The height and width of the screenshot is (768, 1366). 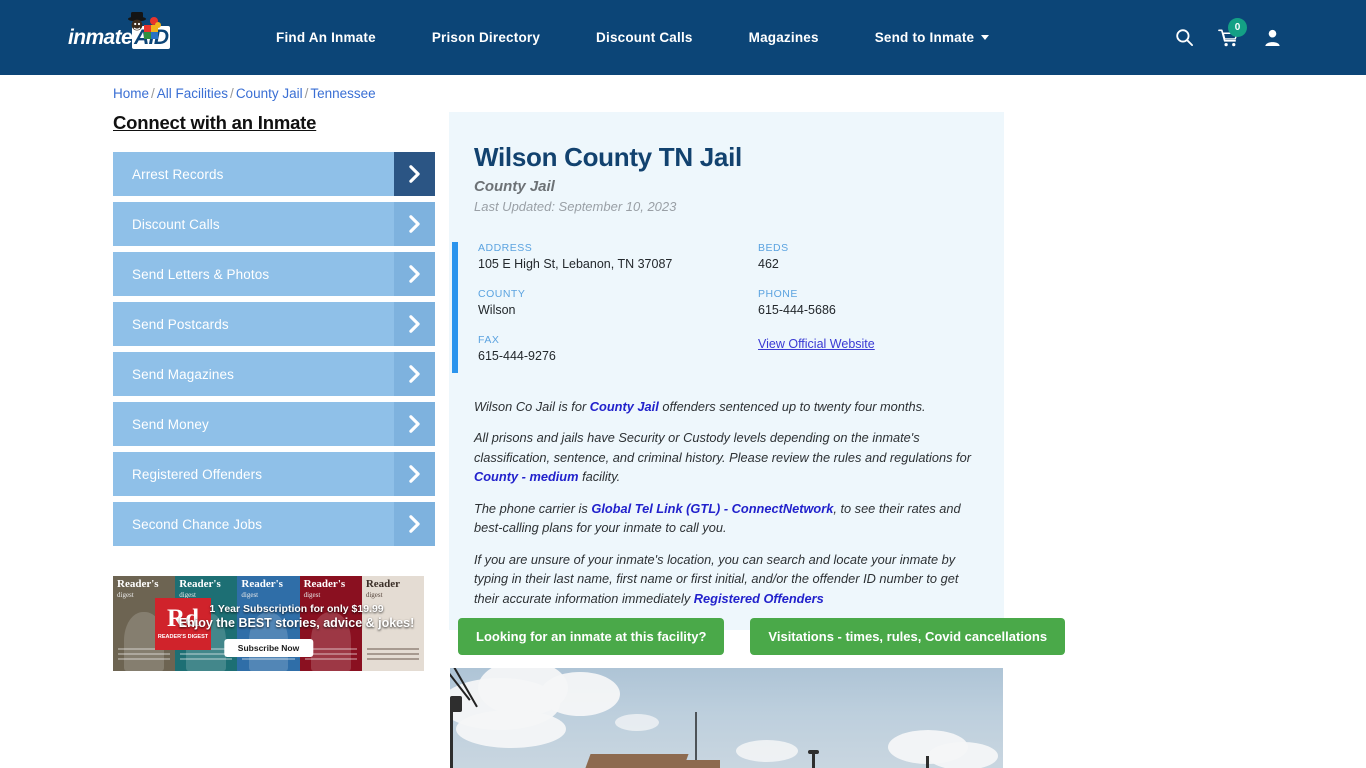 What do you see at coordinates (726, 718) in the screenshot?
I see `facility-photo` at bounding box center [726, 718].